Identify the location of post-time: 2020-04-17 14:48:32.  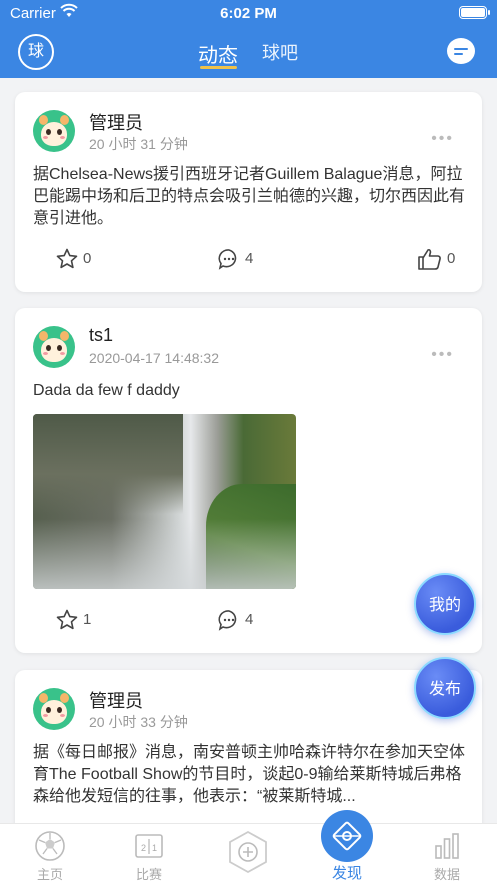
(154, 358).